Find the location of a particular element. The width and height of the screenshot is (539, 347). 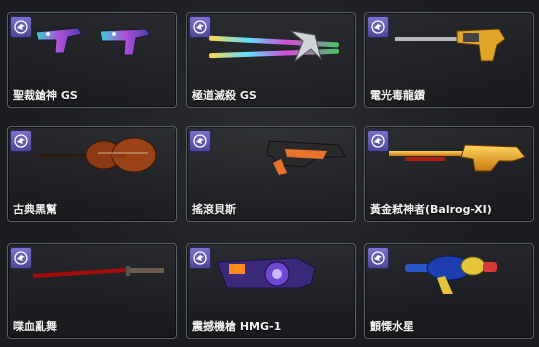

weapon-card-8: 震撼機槍 HMG-1 is located at coordinates (271, 291).